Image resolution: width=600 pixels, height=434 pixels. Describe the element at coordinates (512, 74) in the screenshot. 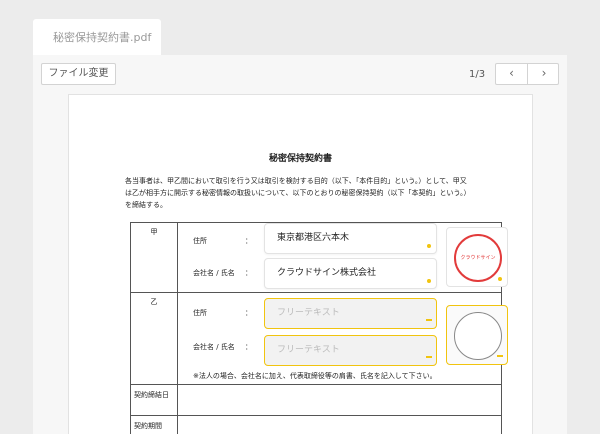

I see `prev-page-icon: ‹` at that location.